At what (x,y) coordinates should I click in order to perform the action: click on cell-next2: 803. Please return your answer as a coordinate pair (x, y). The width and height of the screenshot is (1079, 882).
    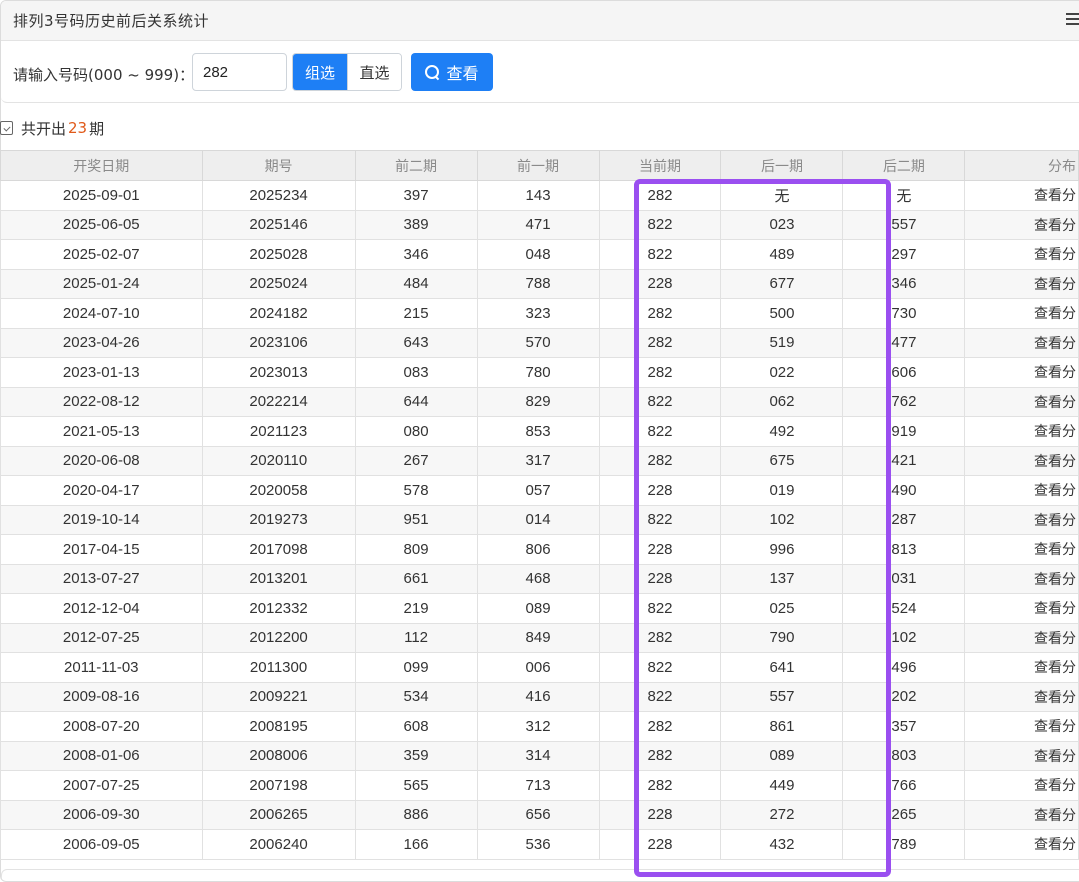
    Looking at the image, I should click on (904, 755).